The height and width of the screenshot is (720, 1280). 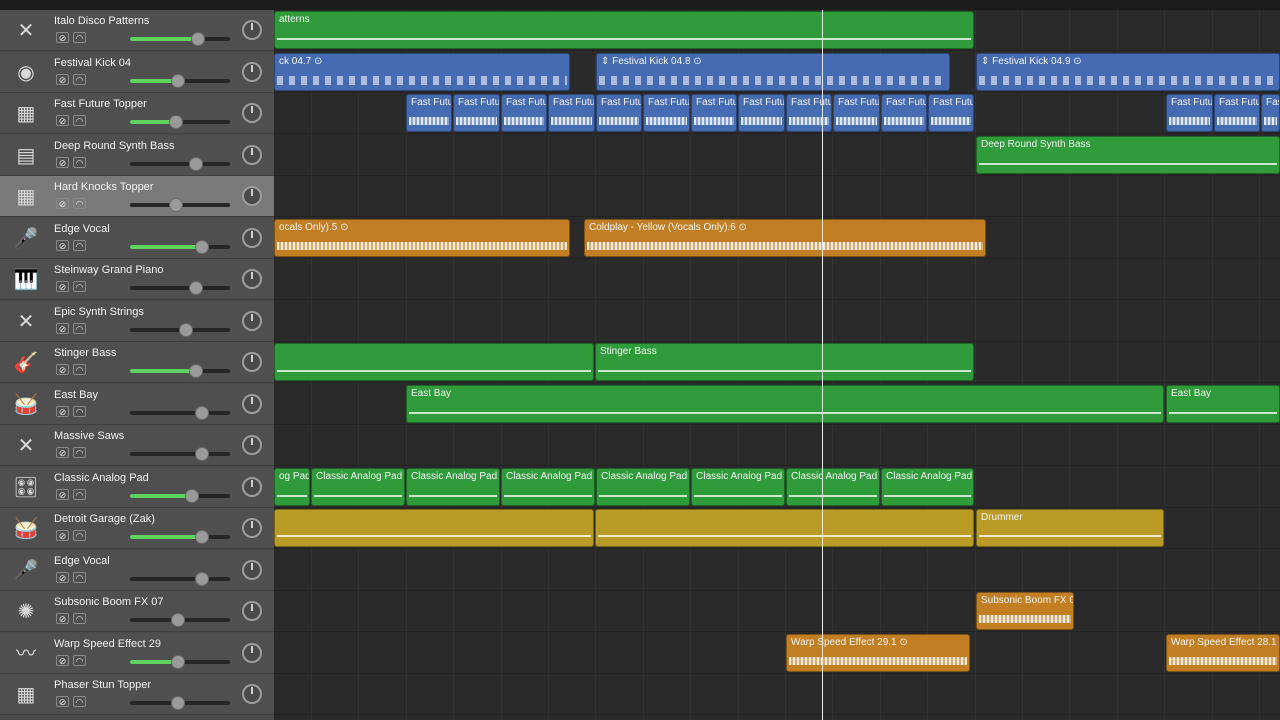 What do you see at coordinates (137, 528) in the screenshot?
I see `track-header: 🥁 Detroit Garage (Zak) ⊘ ◠` at bounding box center [137, 528].